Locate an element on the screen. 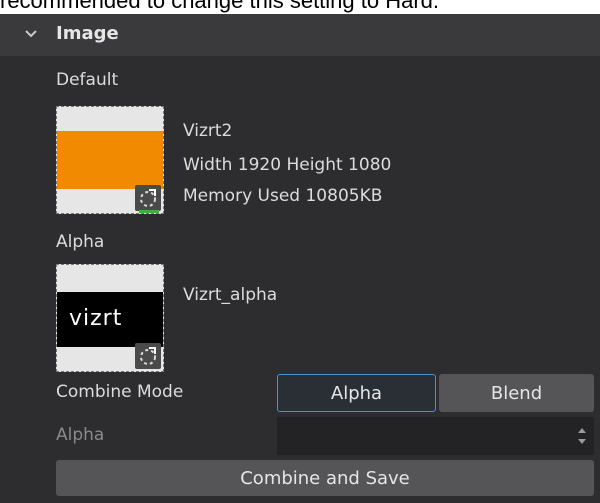 This screenshot has width=600, height=503. section-header-image: Image is located at coordinates (300, 35).